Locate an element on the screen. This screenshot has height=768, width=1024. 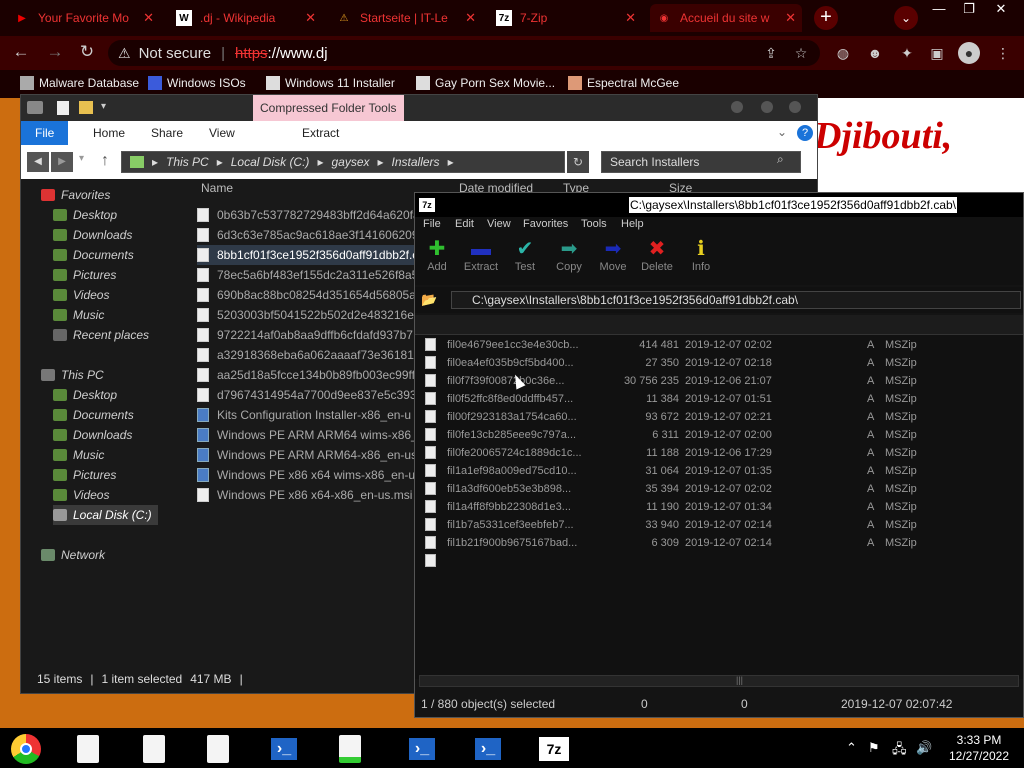
column-name: Name is located at coordinates (217, 188).